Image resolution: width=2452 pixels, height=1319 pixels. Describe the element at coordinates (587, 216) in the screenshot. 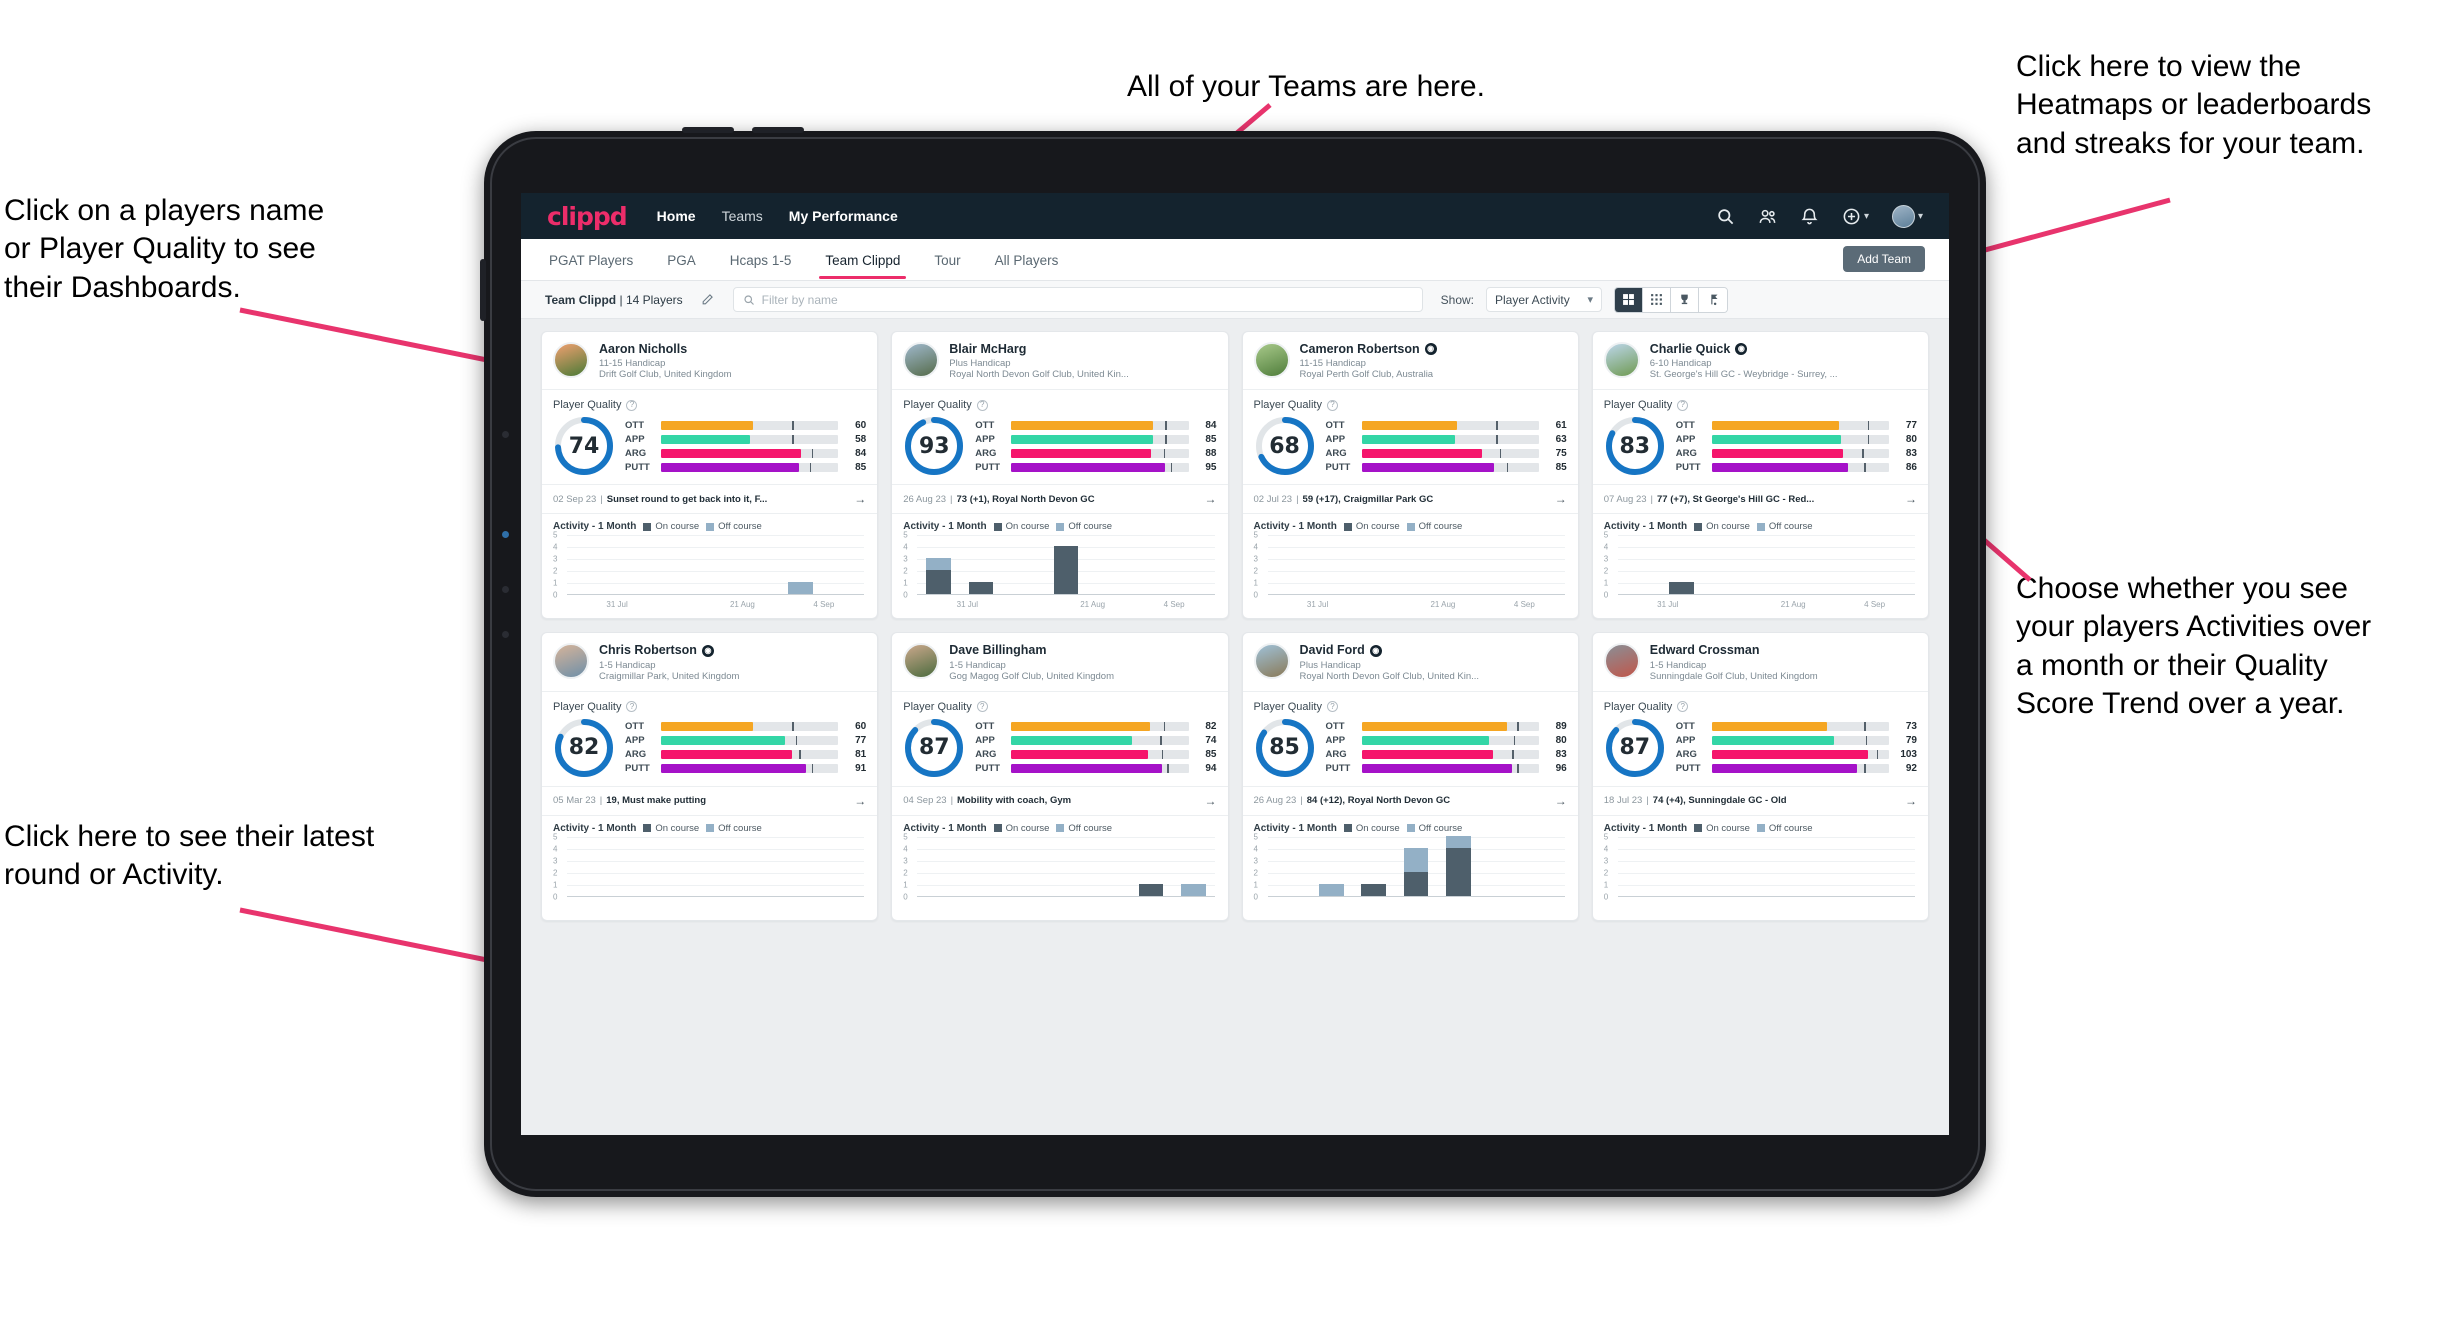

I see `clippd-logo: clippd` at that location.